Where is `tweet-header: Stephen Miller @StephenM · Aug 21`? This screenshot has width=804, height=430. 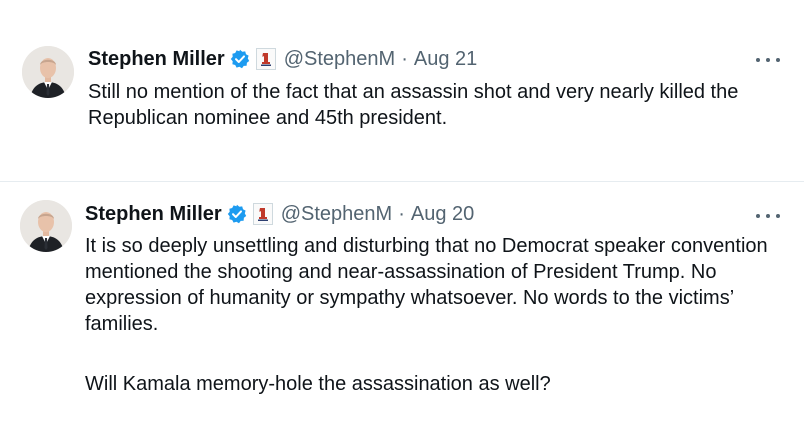 tweet-header: Stephen Miller @StephenM · Aug 21 is located at coordinates (282, 59).